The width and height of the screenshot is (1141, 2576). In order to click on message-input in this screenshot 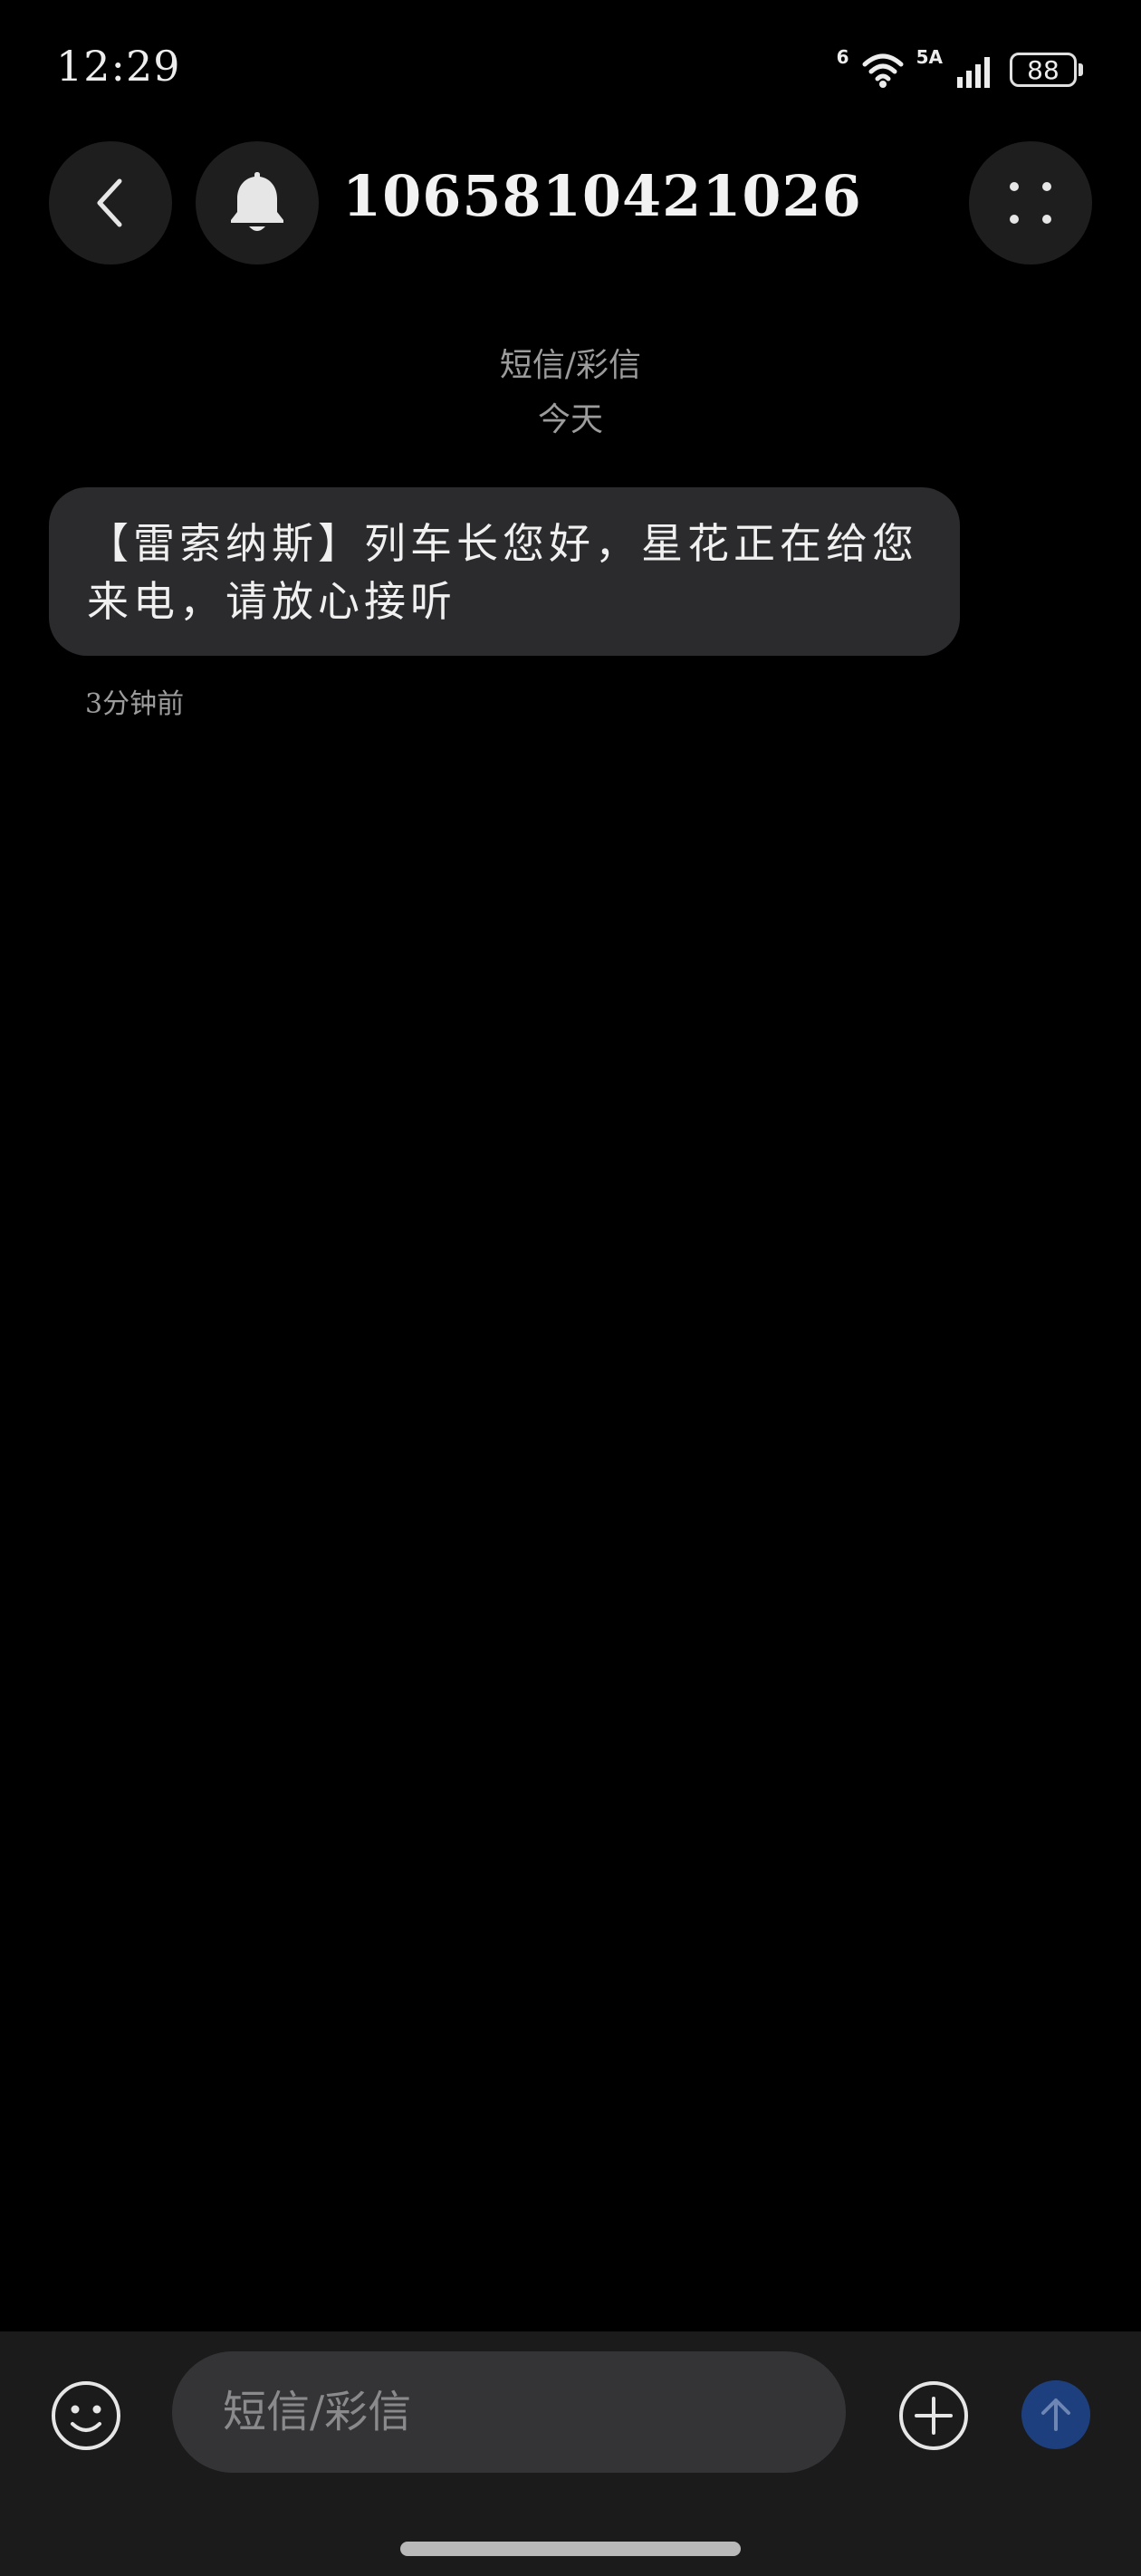, I will do `click(509, 2412)`.